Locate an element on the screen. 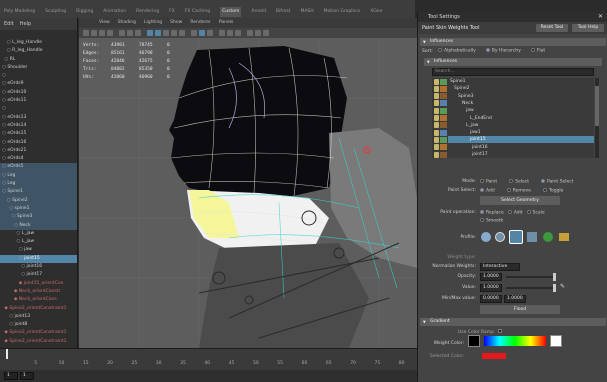  outliner-item: ○ Spine3 is located at coordinates (38, 217).